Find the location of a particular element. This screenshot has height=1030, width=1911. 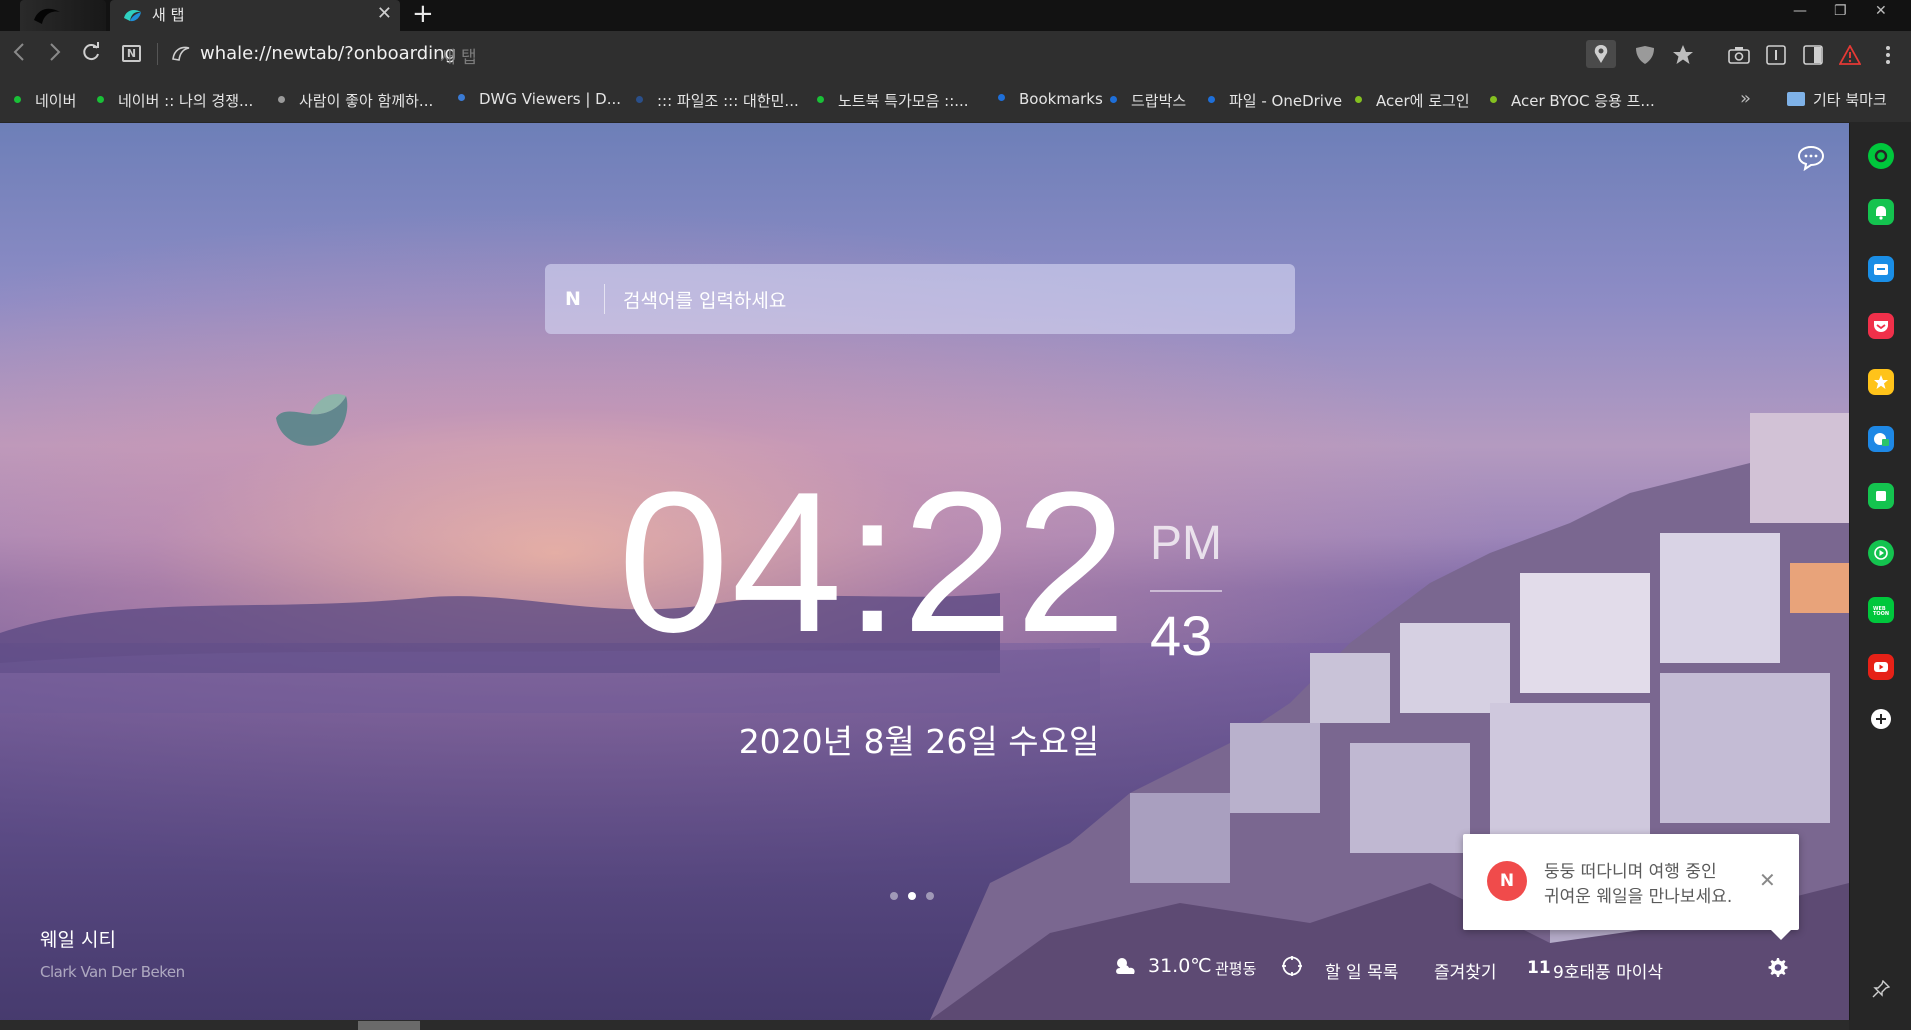

background-title: 웨일 시티 is located at coordinates (78, 938).